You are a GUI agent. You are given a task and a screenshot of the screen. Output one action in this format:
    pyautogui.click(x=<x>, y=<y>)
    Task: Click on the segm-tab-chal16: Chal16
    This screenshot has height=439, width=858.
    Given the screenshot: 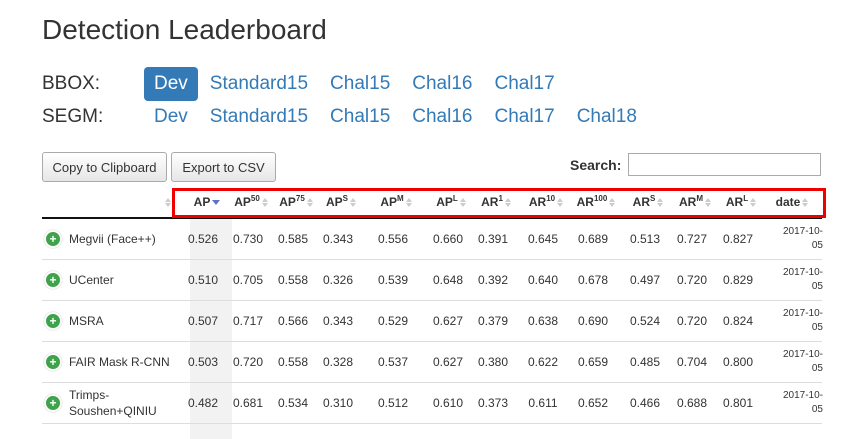 What is the action you would take?
    pyautogui.click(x=442, y=117)
    